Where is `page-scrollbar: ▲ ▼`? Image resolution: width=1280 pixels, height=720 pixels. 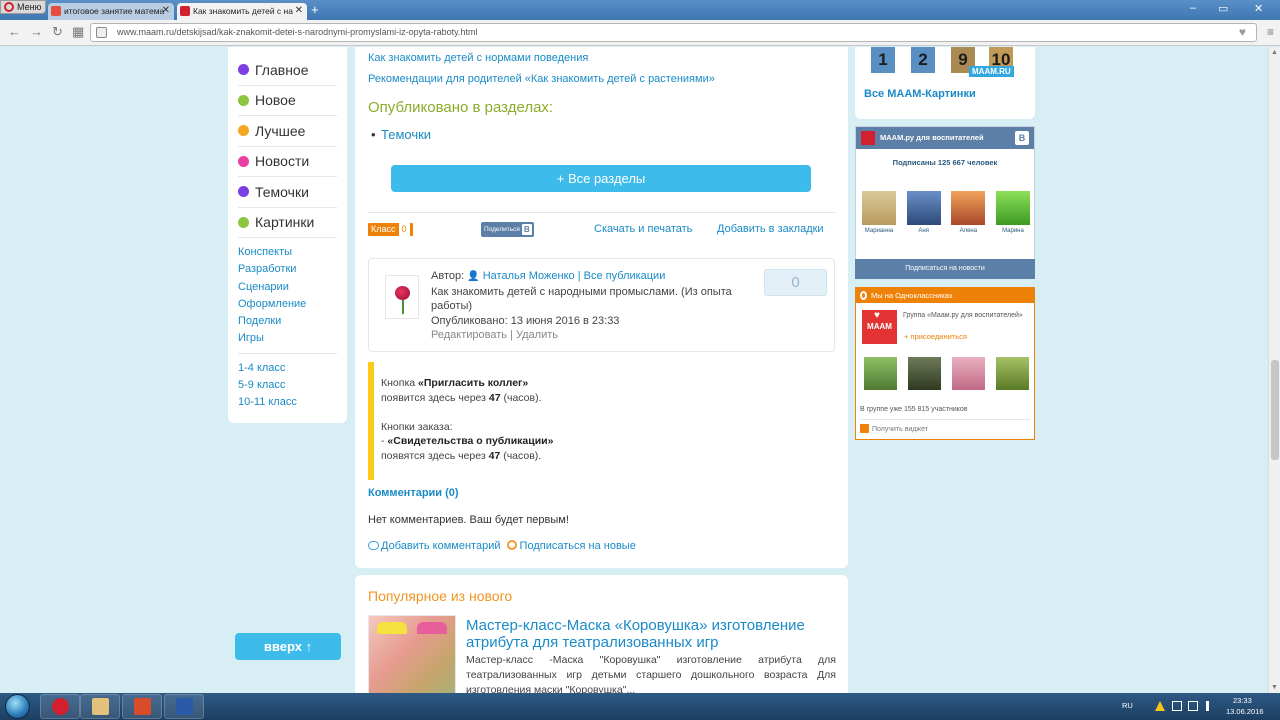 page-scrollbar: ▲ ▼ is located at coordinates (1274, 370).